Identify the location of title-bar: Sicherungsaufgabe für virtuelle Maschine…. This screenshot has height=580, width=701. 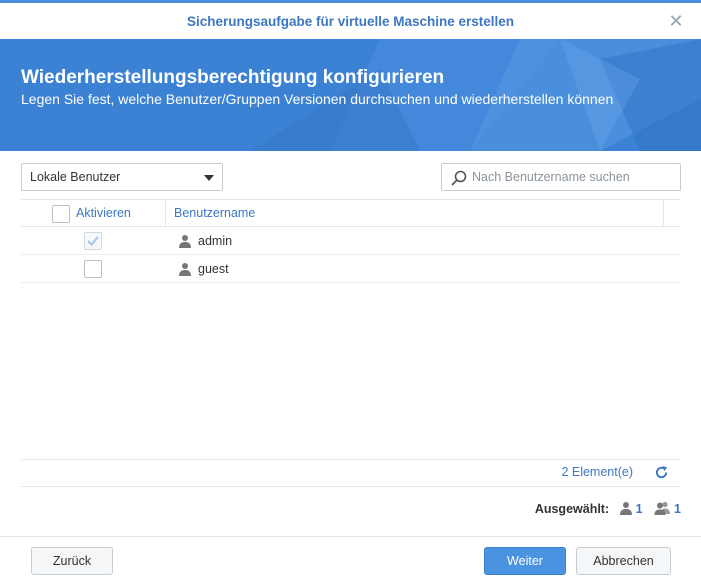
(350, 22).